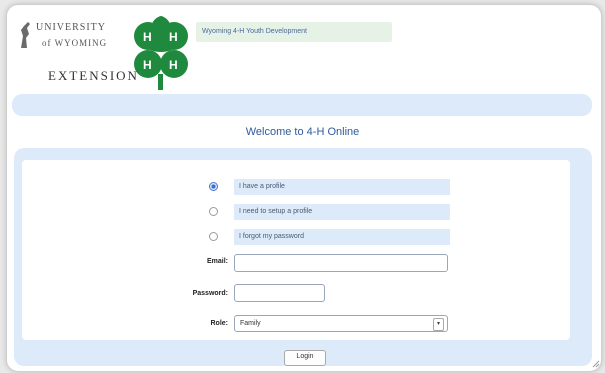 This screenshot has height=373, width=605. I want to click on radio-label-setup-profile: I need to setup a profile, so click(342, 212).